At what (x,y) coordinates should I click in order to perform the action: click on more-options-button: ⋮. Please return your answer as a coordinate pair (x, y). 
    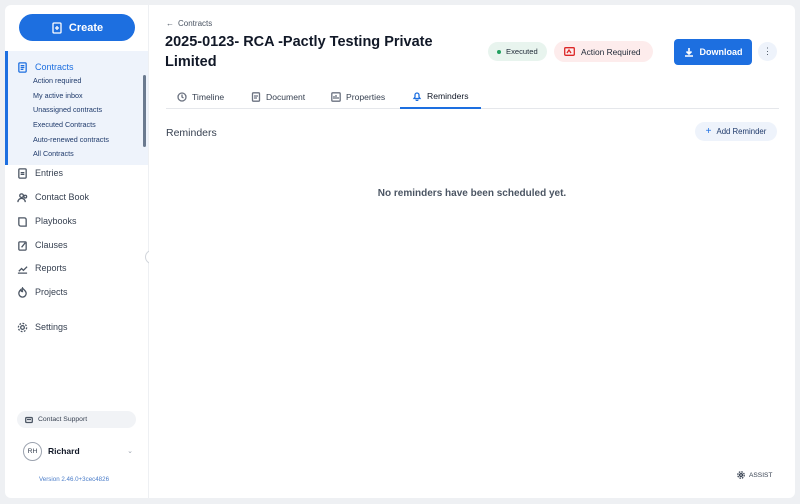
    Looking at the image, I should click on (767, 51).